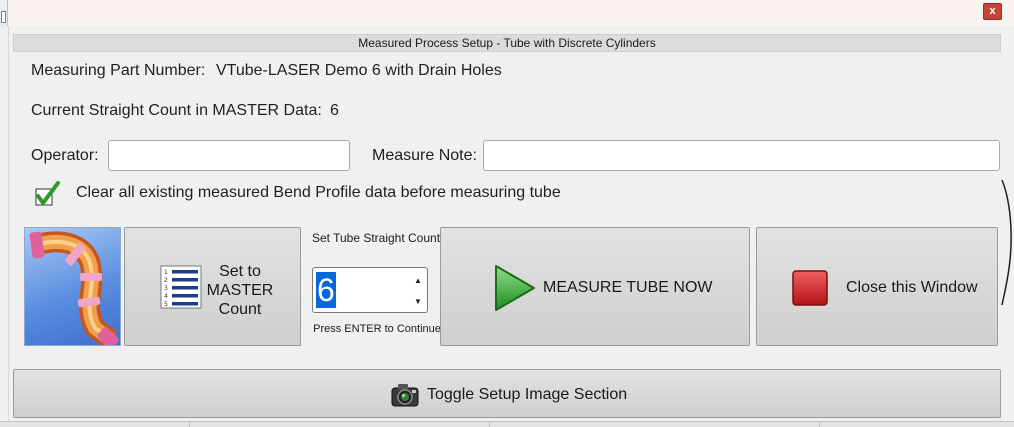 The width and height of the screenshot is (1014, 427). Describe the element at coordinates (810, 288) in the screenshot. I see `stop-icon` at that location.